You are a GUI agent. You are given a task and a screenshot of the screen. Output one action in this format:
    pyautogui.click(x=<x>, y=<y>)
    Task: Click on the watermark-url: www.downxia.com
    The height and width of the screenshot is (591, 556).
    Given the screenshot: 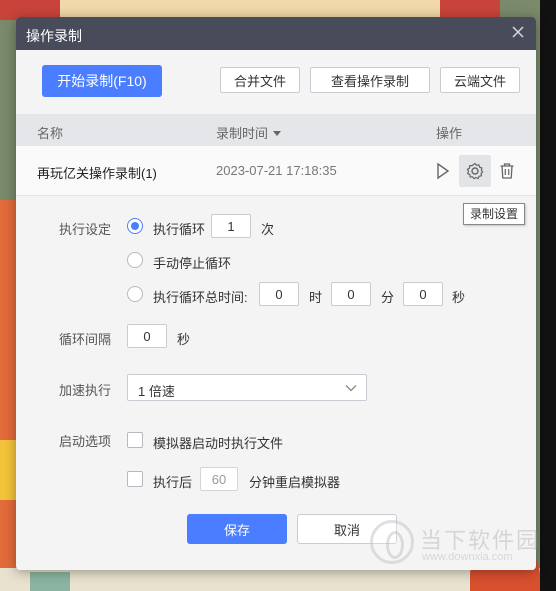 What is the action you would take?
    pyautogui.click(x=467, y=557)
    